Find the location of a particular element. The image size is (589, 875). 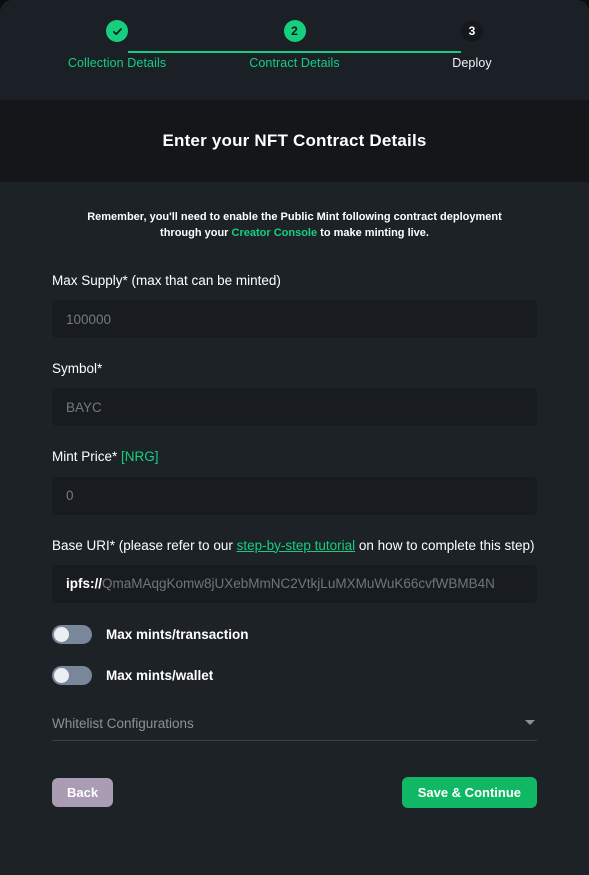

step-1-label: Collection Details is located at coordinates (117, 63).